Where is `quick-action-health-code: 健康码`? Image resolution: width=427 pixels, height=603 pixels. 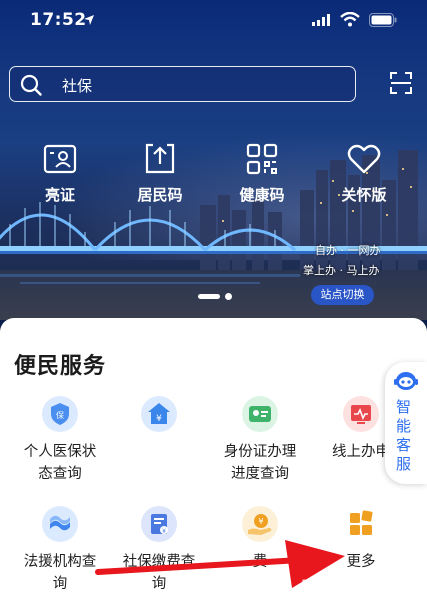
quick-action-health-code: 健康码 is located at coordinates (262, 173).